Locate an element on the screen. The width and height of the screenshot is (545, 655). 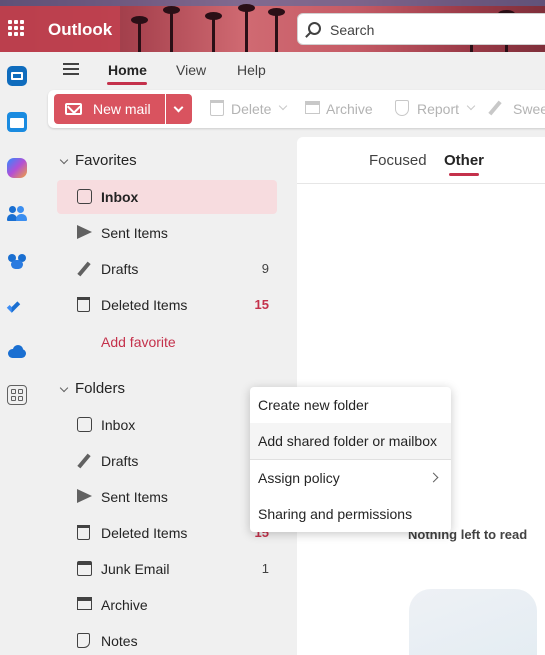
delete-chevron-icon is located at coordinates (283, 106).